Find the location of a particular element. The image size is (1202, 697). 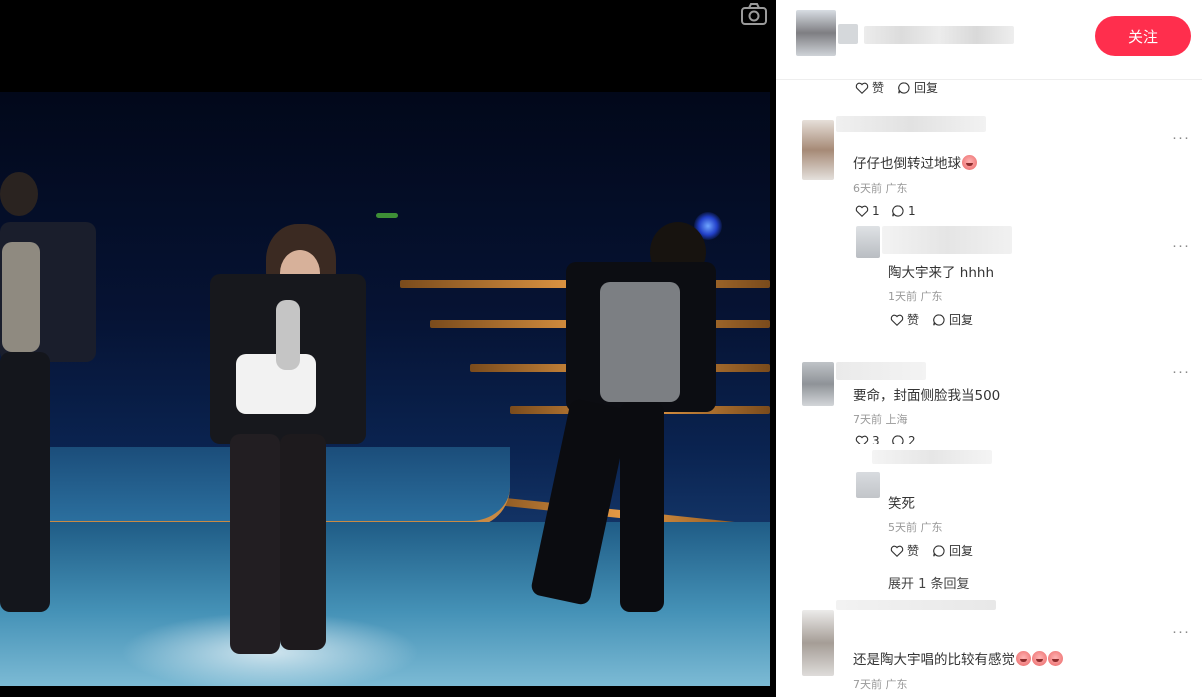

like-button: 1 is located at coordinates (867, 211).